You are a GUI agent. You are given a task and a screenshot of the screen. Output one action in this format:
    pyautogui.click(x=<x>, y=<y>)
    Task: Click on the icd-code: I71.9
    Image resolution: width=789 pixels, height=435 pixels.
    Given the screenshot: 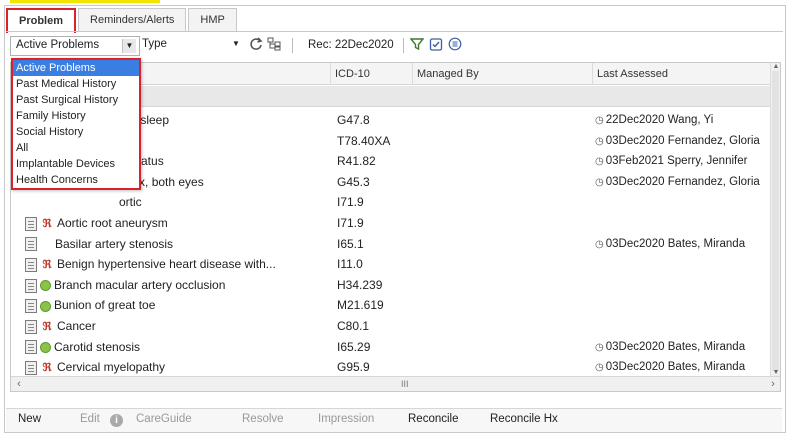 What is the action you would take?
    pyautogui.click(x=350, y=222)
    